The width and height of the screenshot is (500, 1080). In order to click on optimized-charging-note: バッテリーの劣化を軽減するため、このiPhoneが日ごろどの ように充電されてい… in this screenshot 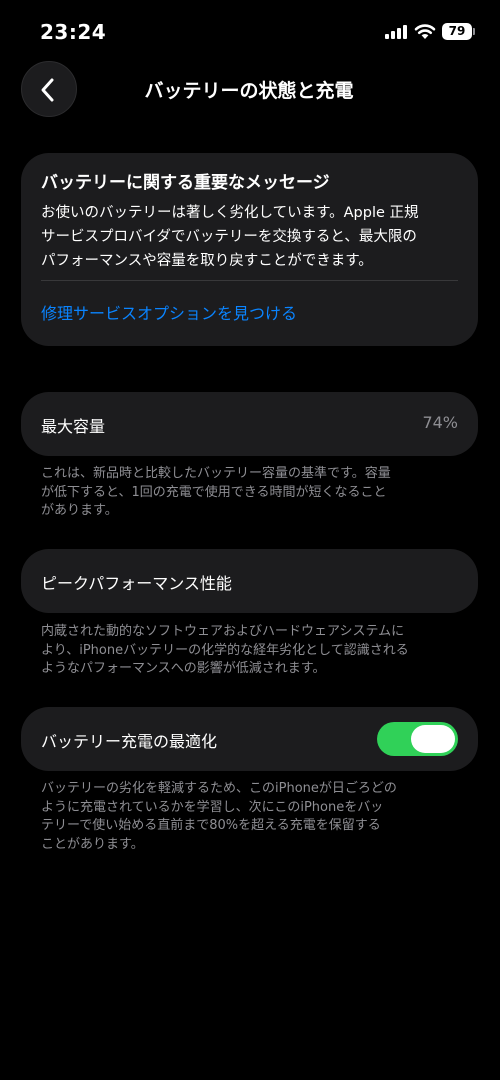, I will do `click(251, 817)`.